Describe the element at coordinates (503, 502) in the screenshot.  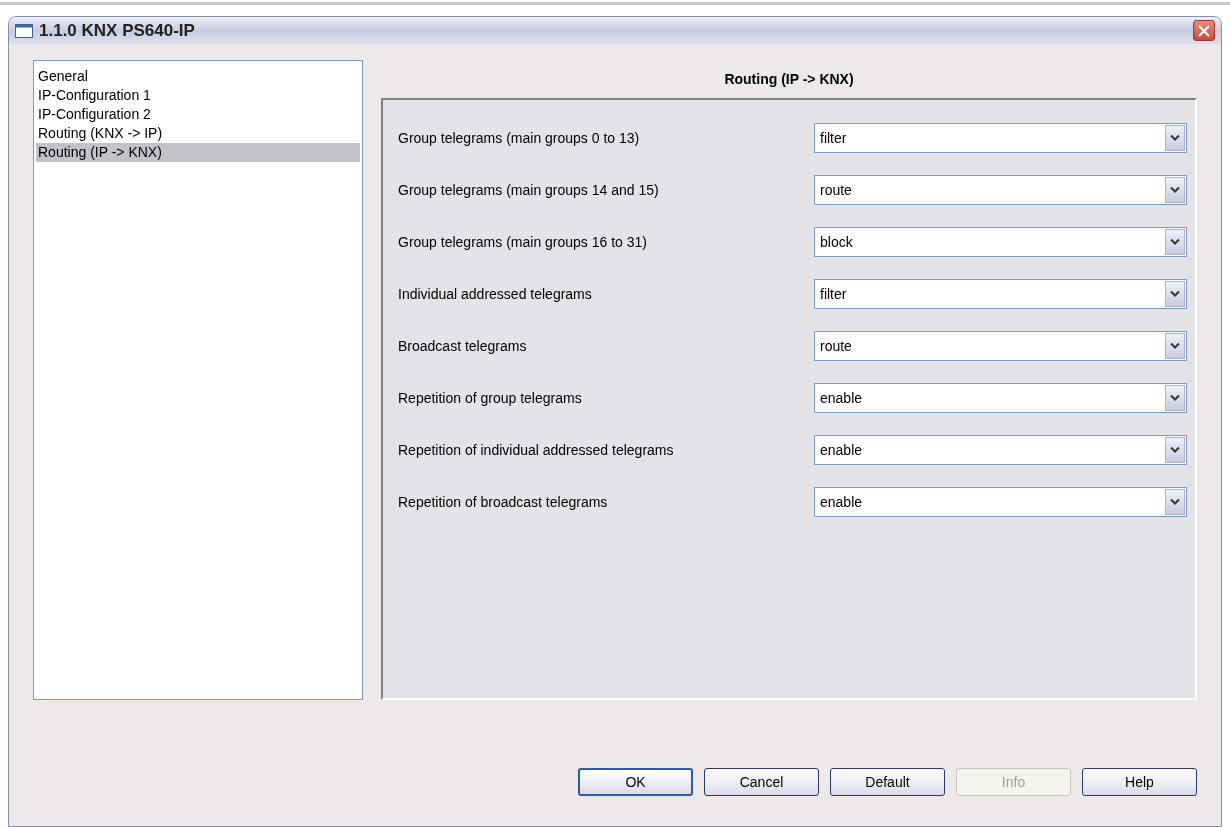
I see `parameter-label: Repetition of broadcast telegrams` at that location.